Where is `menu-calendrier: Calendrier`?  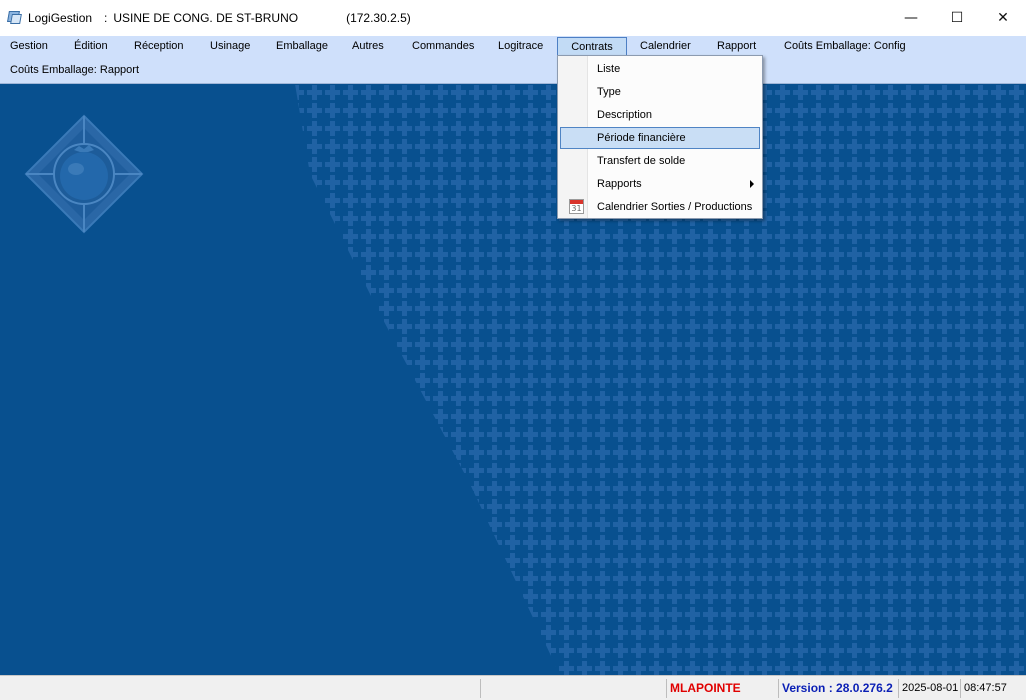 menu-calendrier: Calendrier is located at coordinates (665, 46).